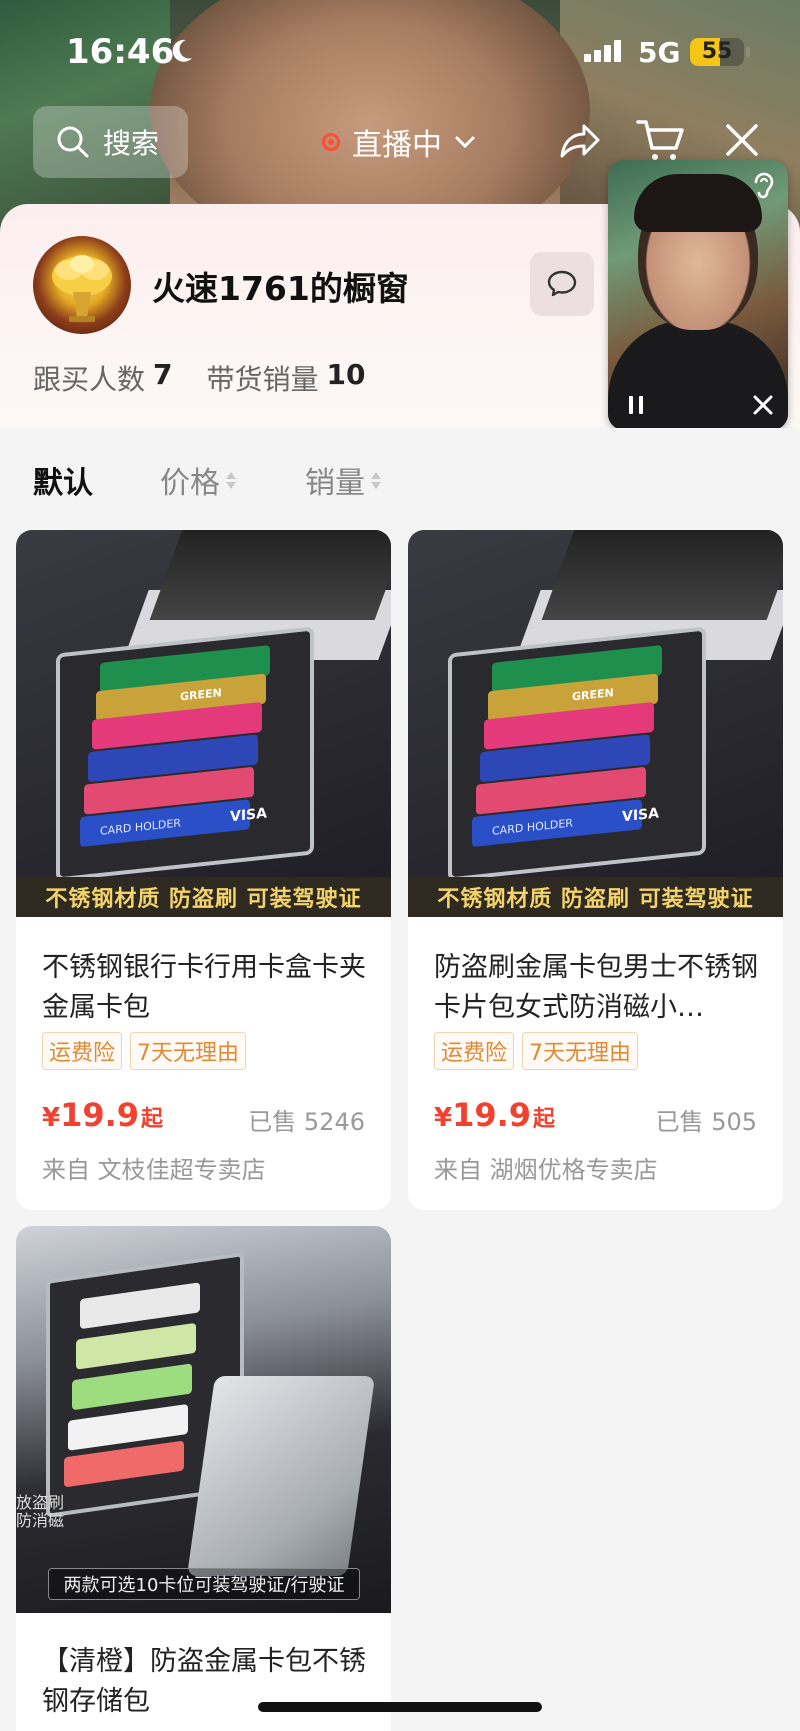  What do you see at coordinates (331, 142) in the screenshot?
I see `live-dot-icon` at bounding box center [331, 142].